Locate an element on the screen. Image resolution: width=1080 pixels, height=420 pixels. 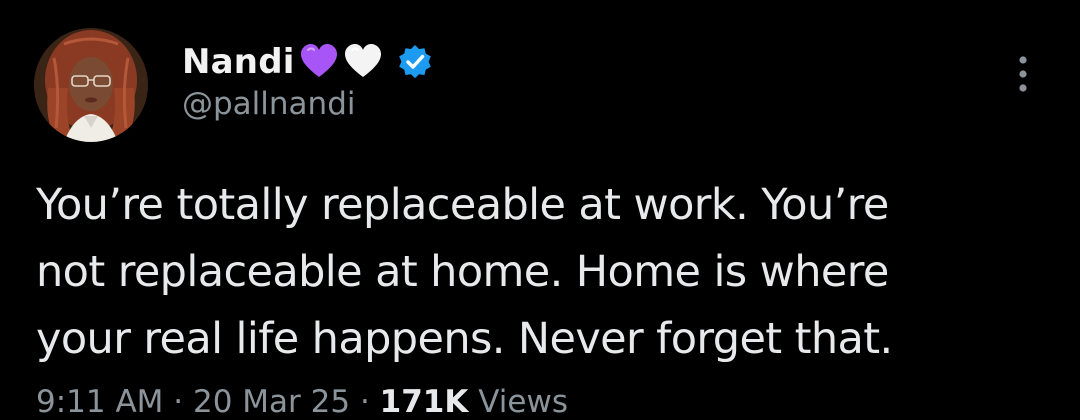
author-name-row: Nandi is located at coordinates (307, 62).